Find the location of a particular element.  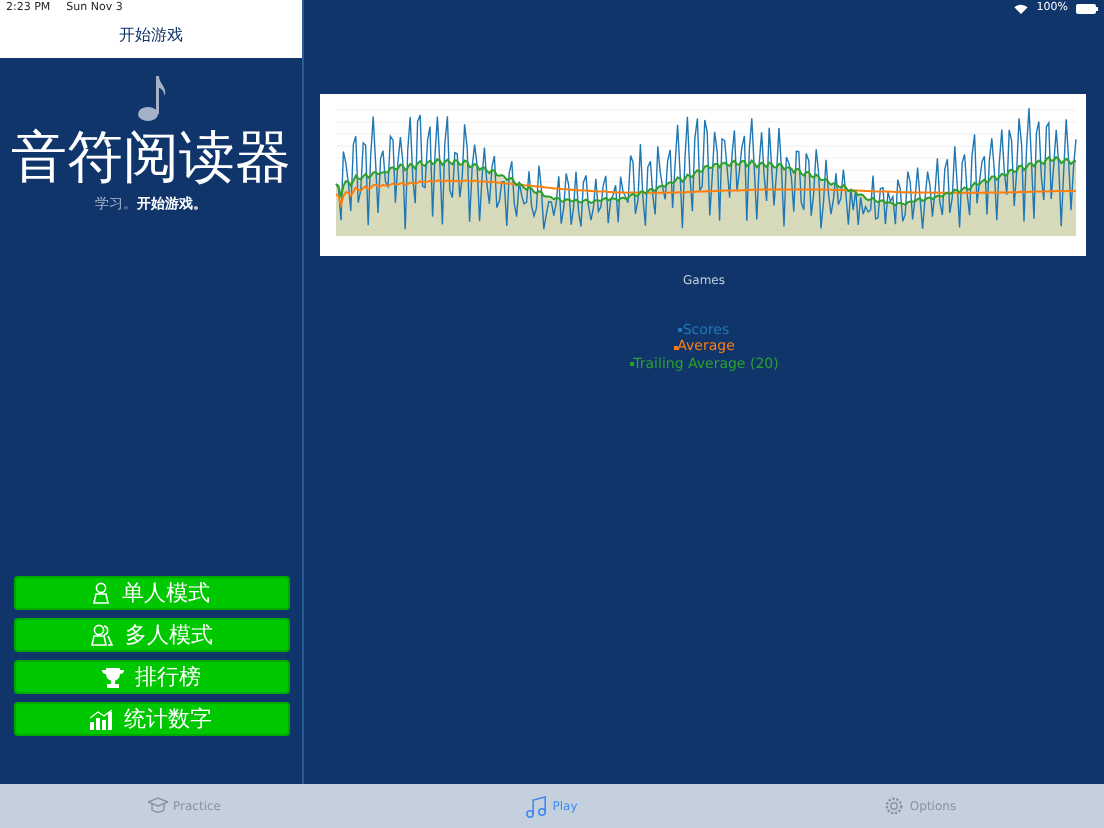

sidebar-title: 开始游戏 is located at coordinates (151, 36).